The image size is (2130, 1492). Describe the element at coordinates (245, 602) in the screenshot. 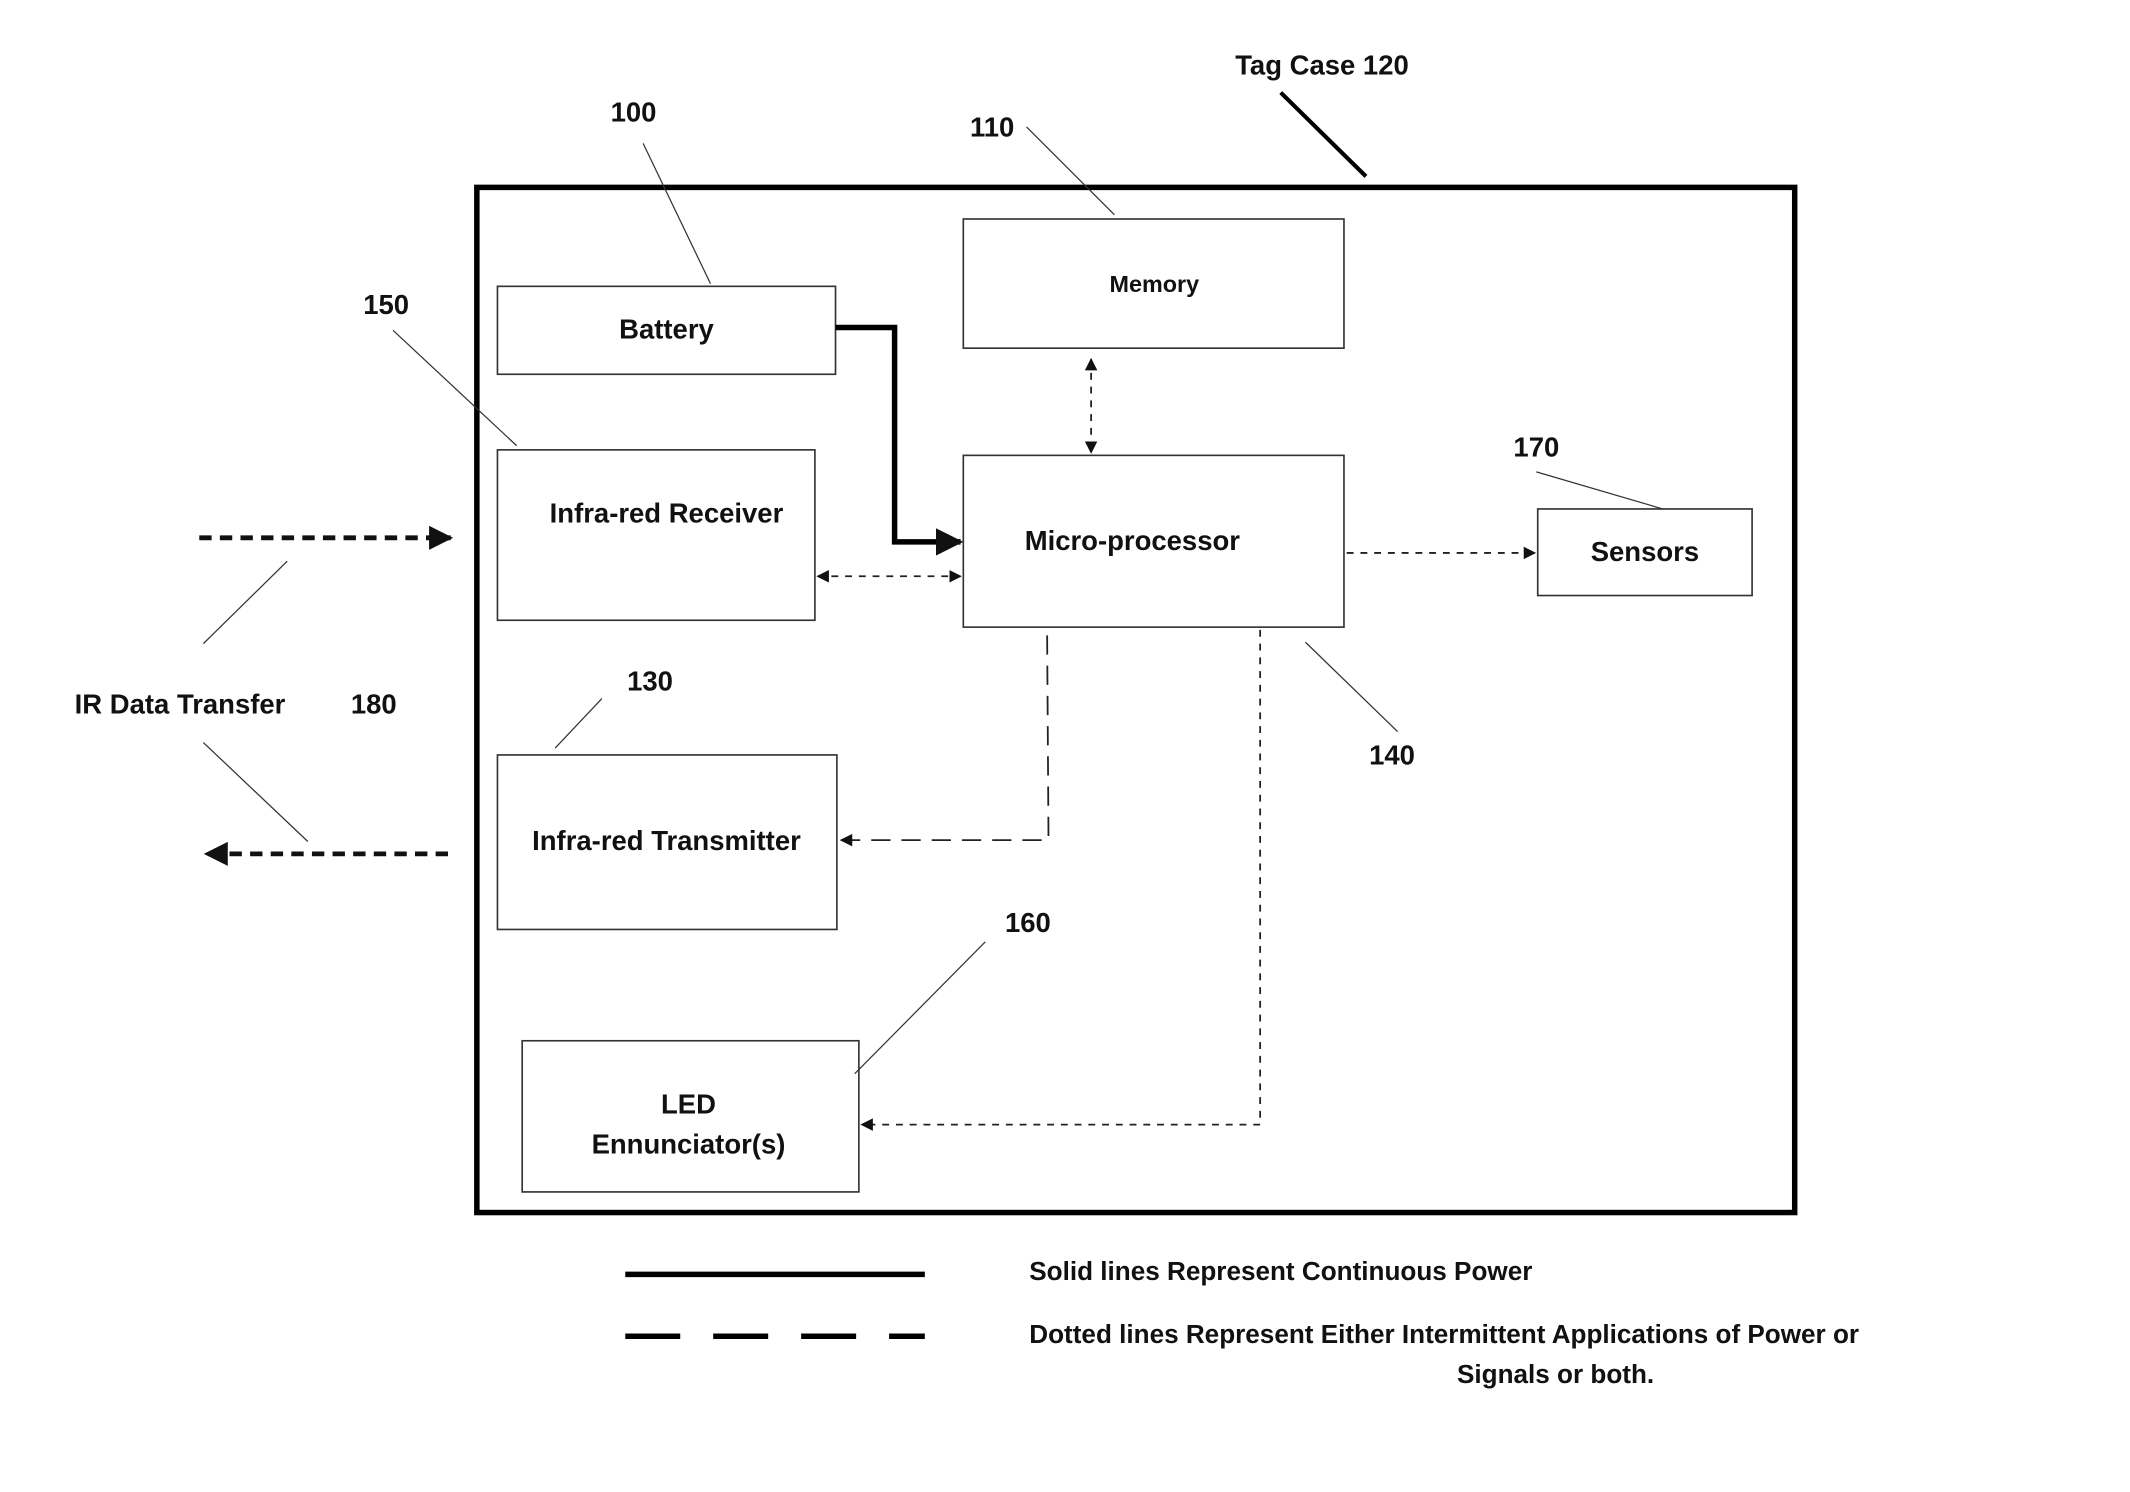

I see `ir-incoming-leader` at that location.